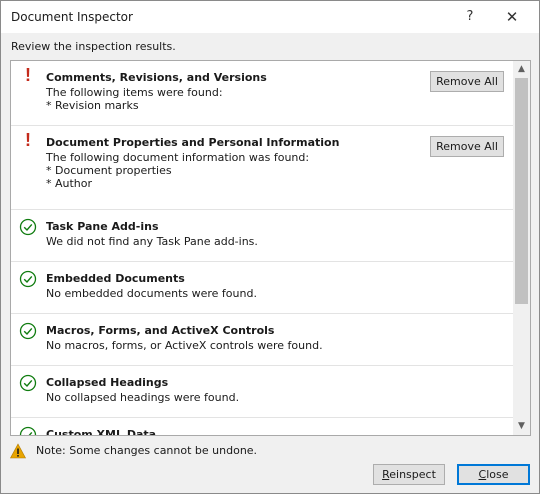 The height and width of the screenshot is (494, 540). Describe the element at coordinates (102, 226) in the screenshot. I see `result-title: Task Pane Add-ins` at that location.